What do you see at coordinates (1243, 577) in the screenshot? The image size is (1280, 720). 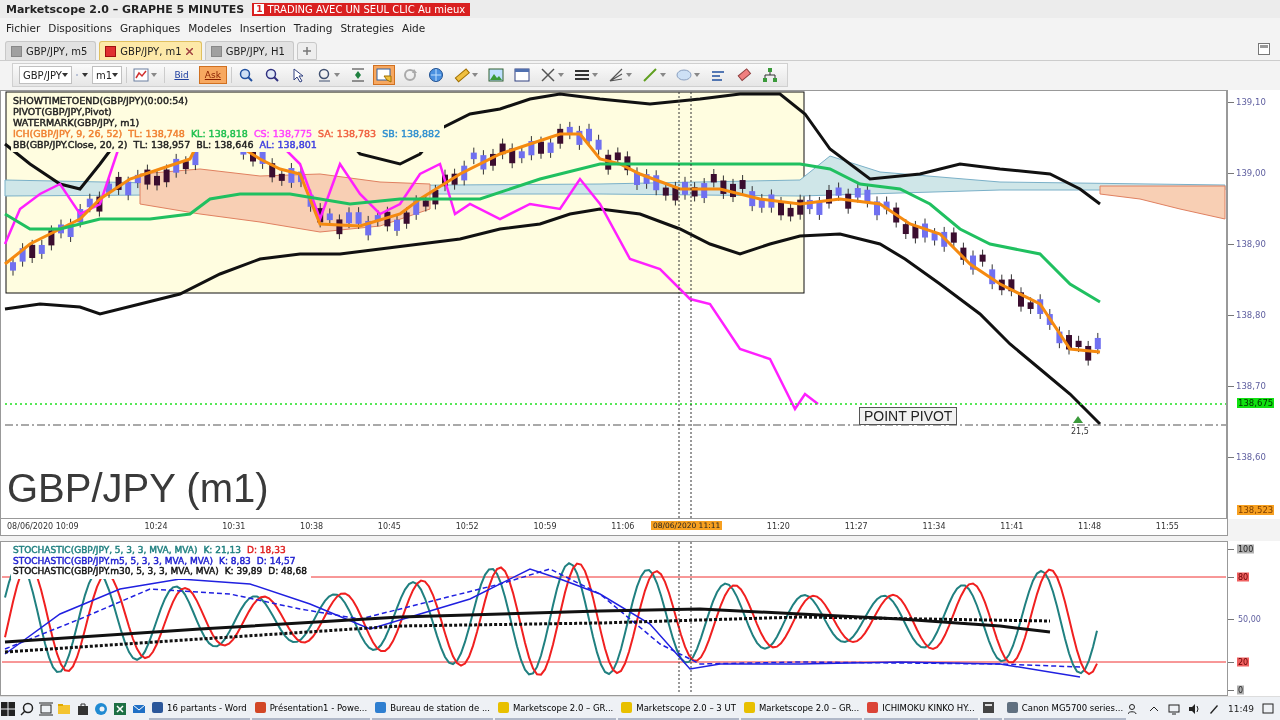 I see `stochastic-level-label: 80` at bounding box center [1243, 577].